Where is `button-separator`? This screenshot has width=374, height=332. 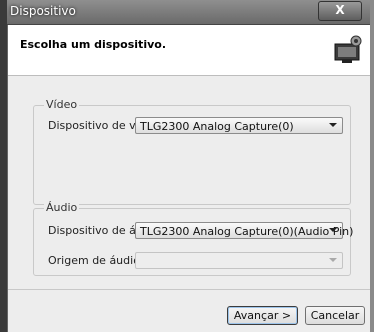 button-separator is located at coordinates (189, 289).